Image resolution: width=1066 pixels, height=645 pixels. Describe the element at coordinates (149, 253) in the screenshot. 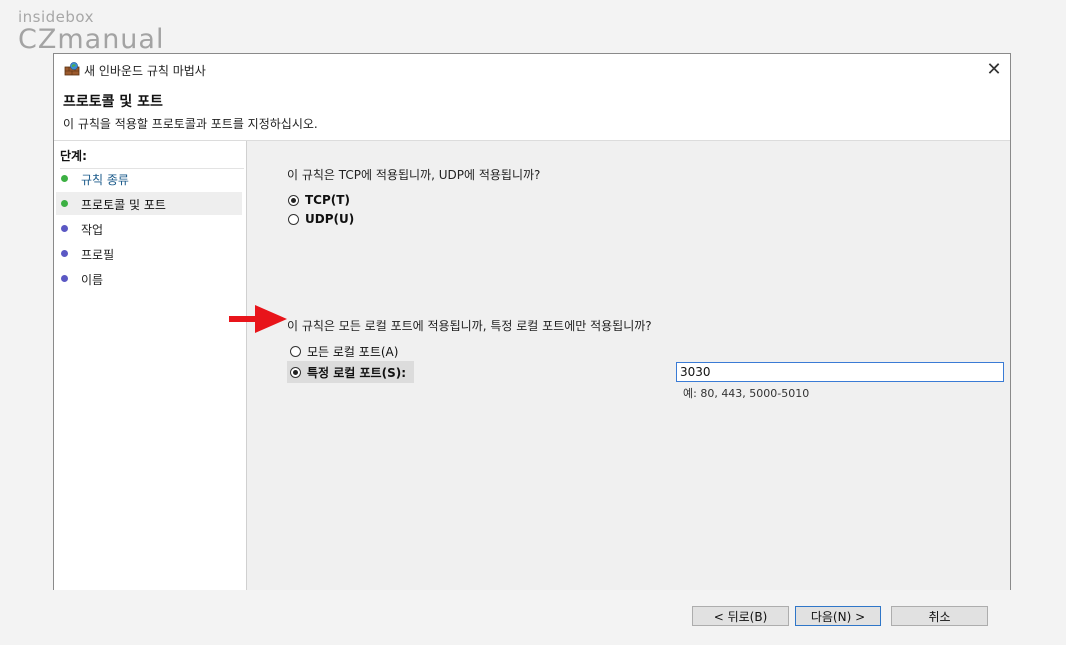

I see `step-profile: 프로필` at that location.